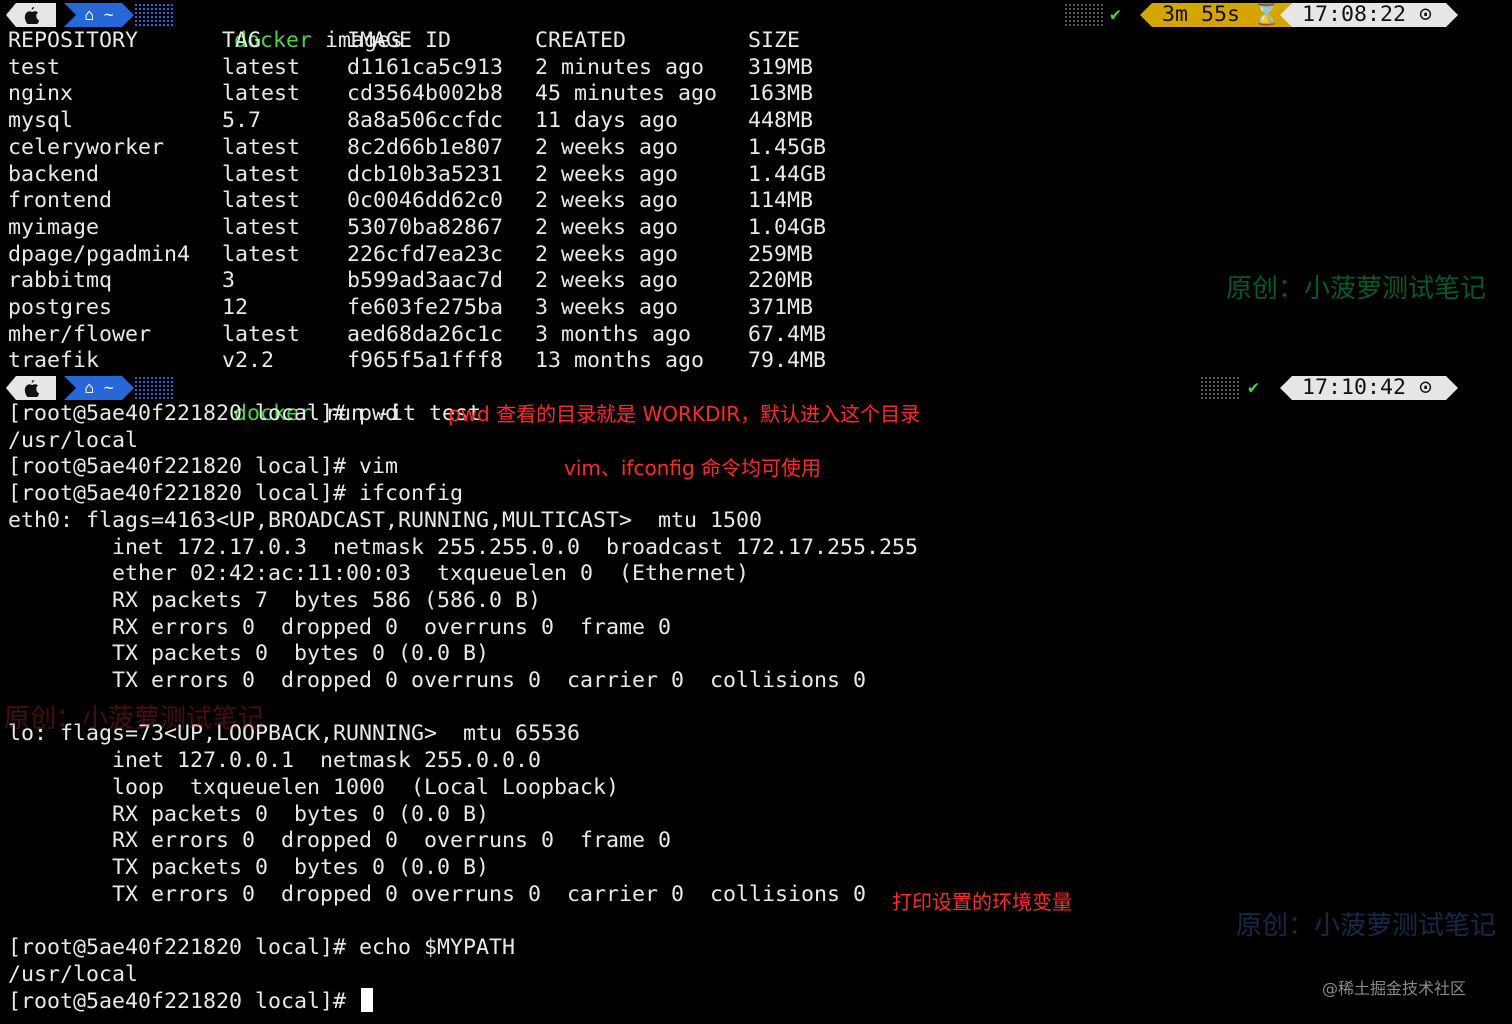 Image resolution: width=1512 pixels, height=1024 pixels. Describe the element at coordinates (425, 94) in the screenshot. I see `table-cell: cd3564b002b8` at that location.